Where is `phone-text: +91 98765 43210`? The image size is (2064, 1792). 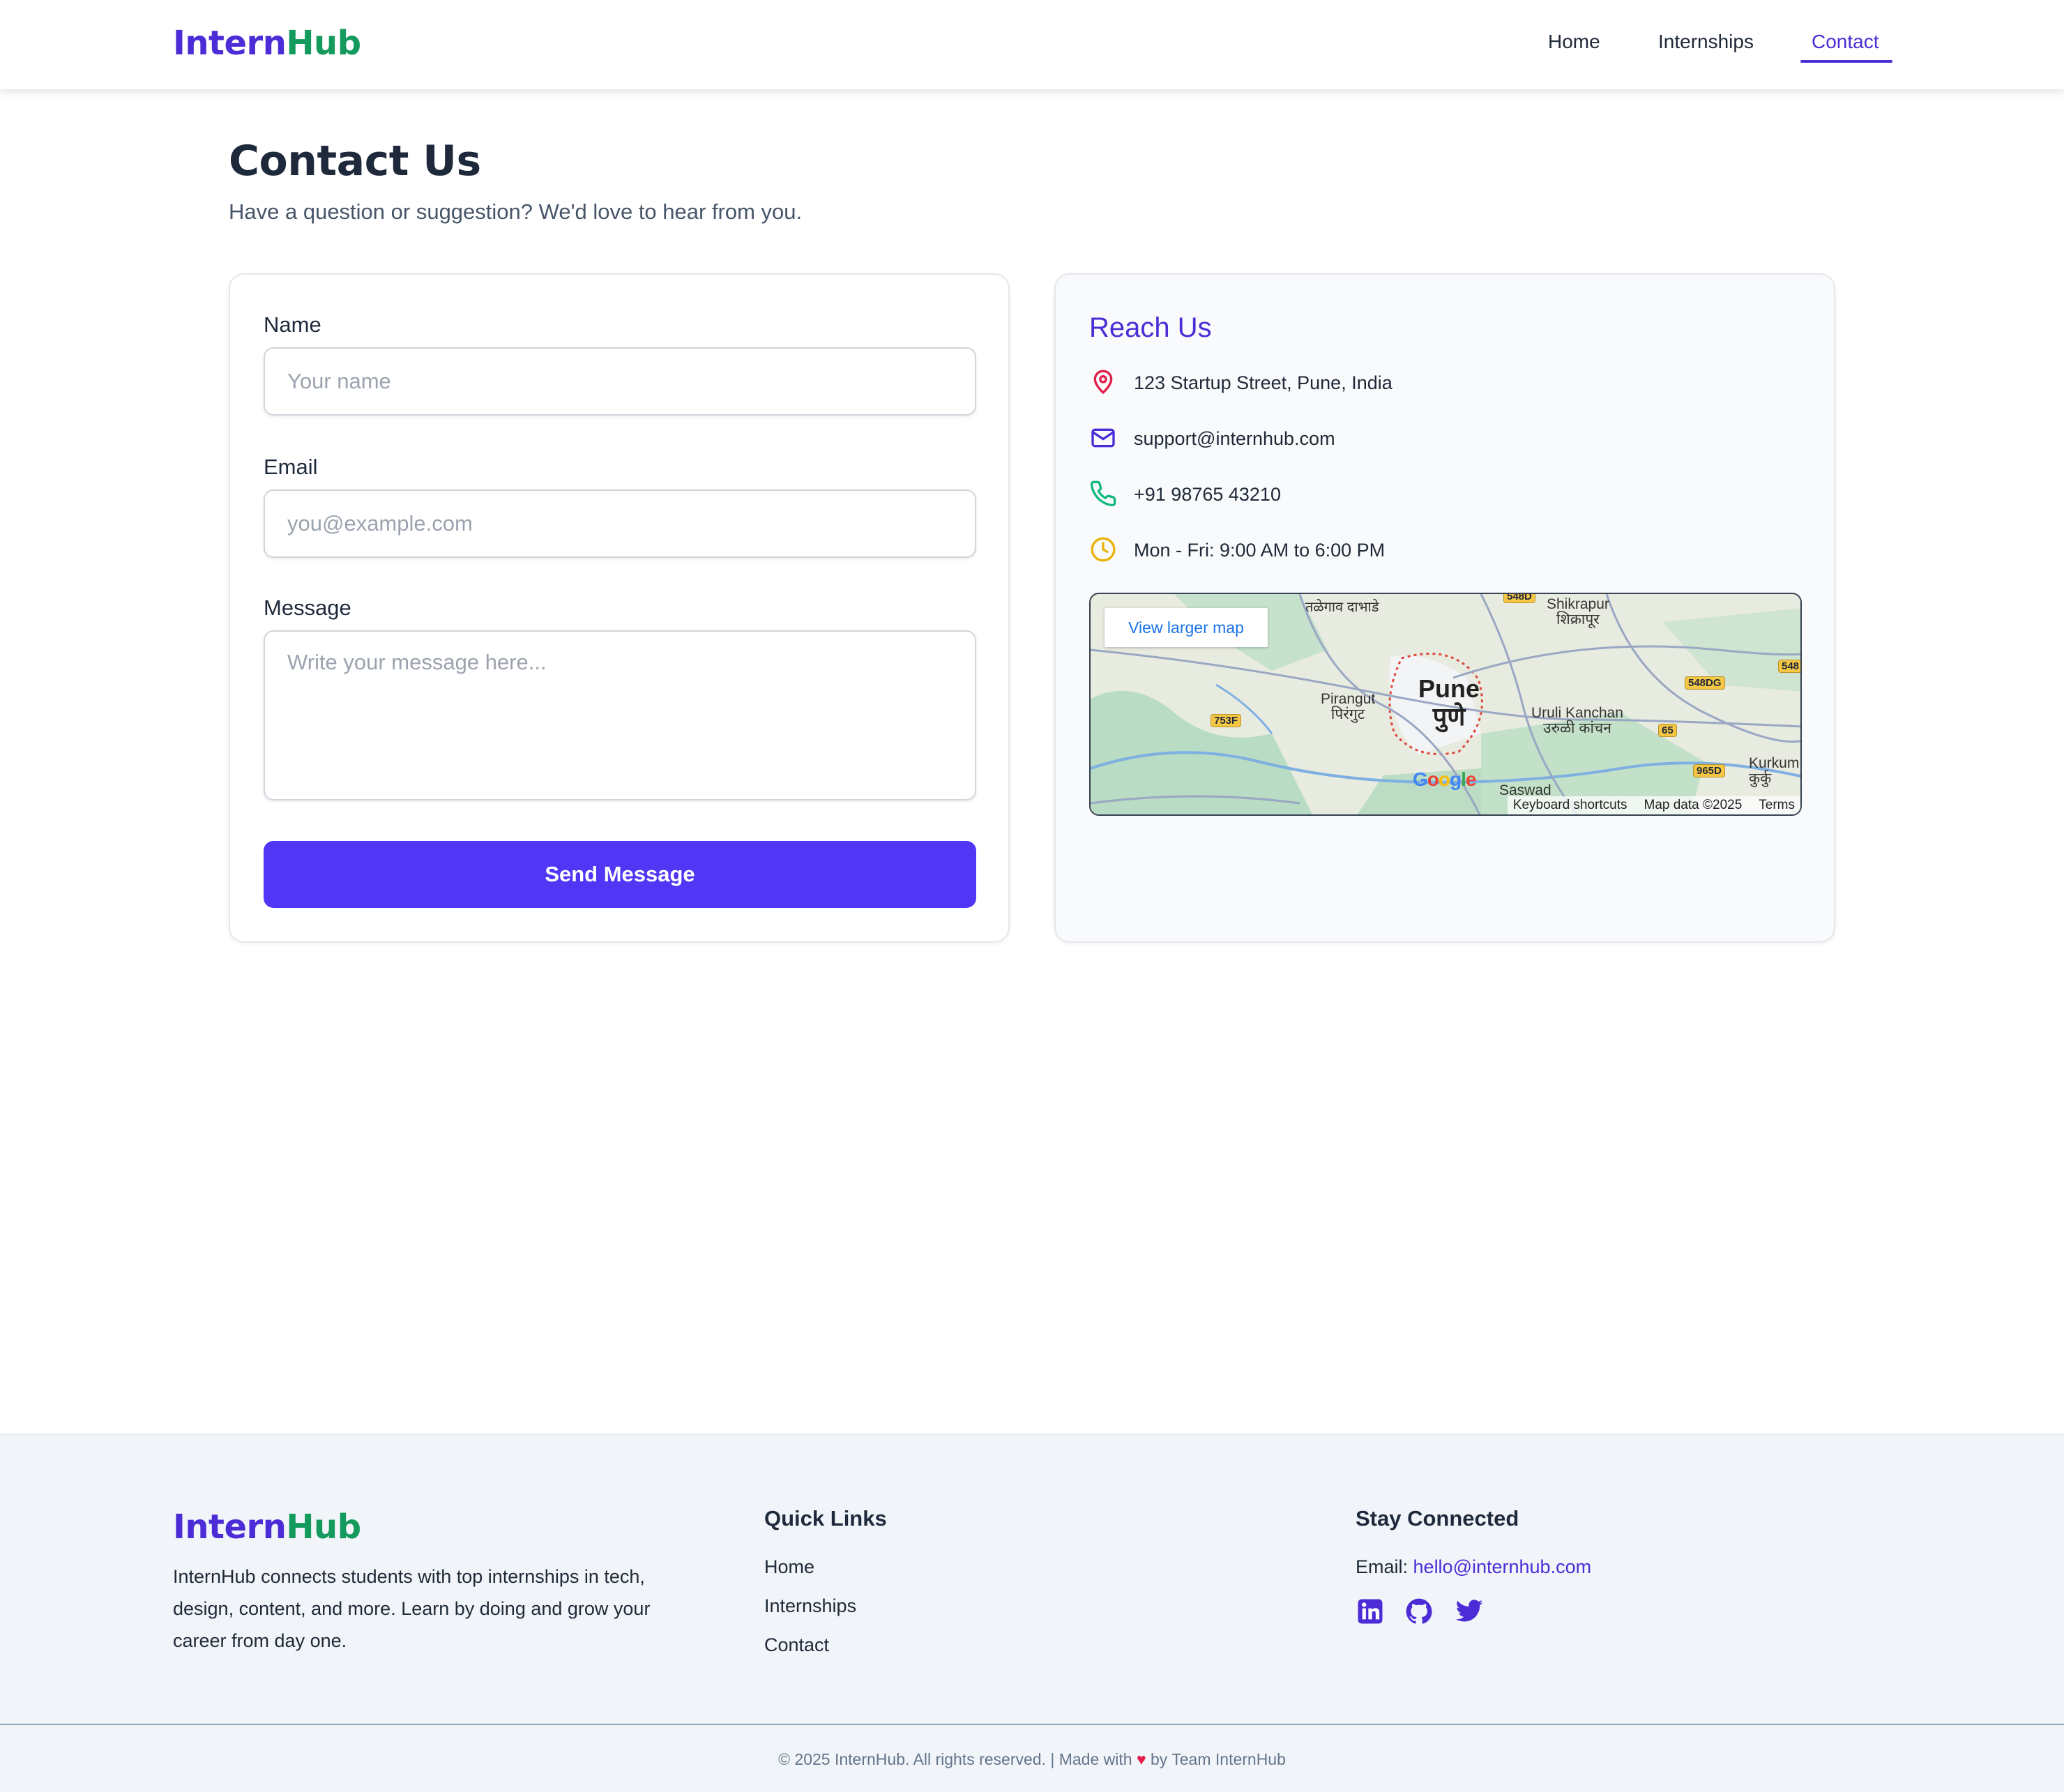
phone-text: +91 98765 43210 is located at coordinates (1207, 495).